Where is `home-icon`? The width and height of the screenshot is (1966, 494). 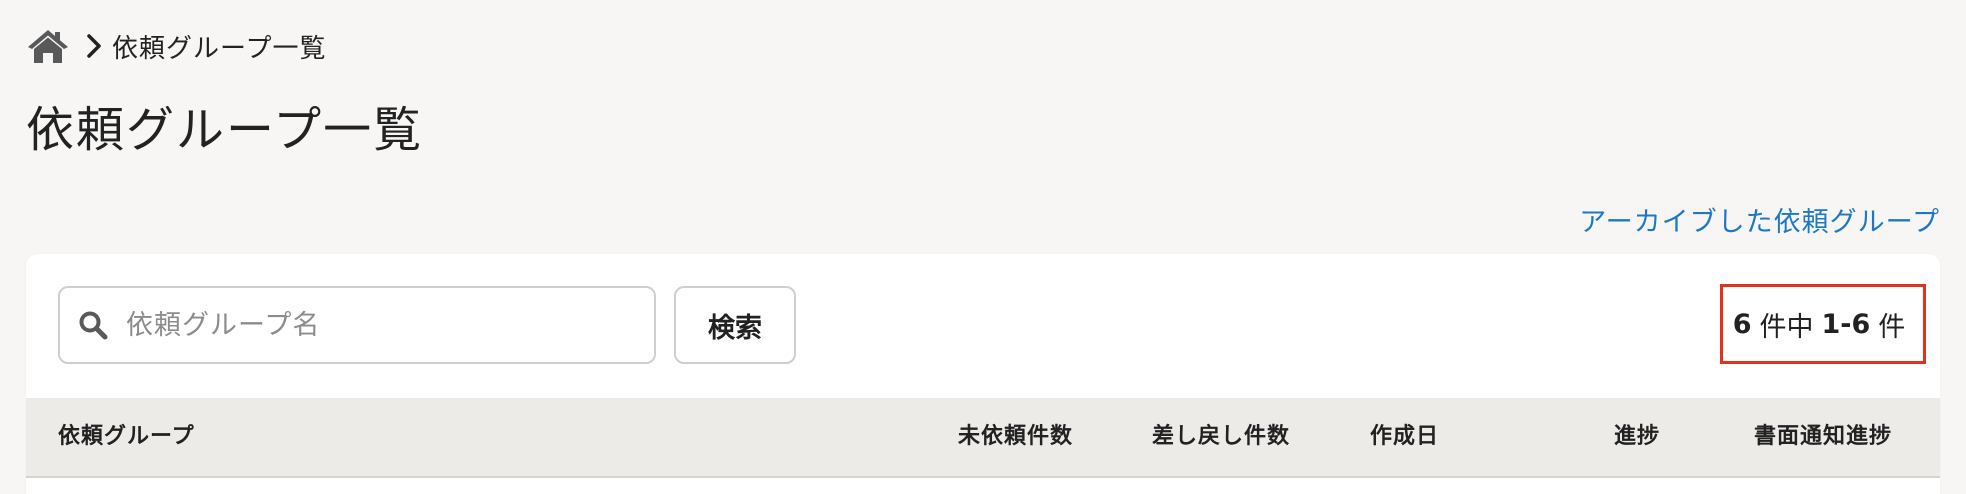 home-icon is located at coordinates (48, 46).